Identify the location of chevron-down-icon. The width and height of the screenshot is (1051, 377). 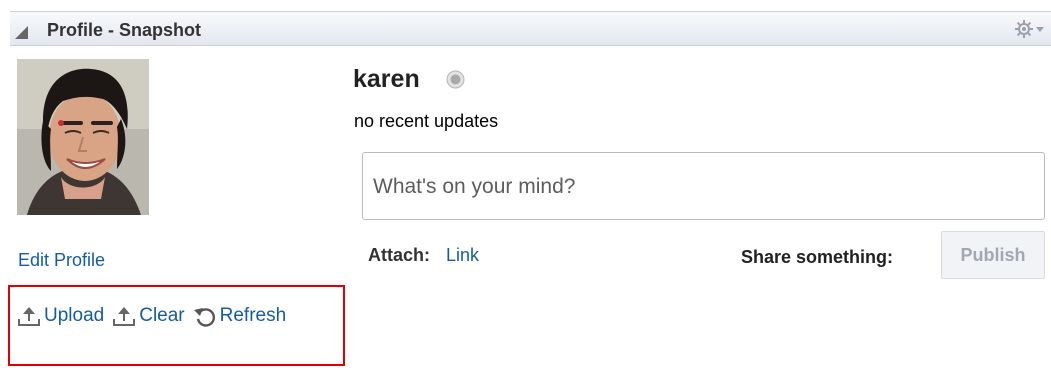
(1040, 29).